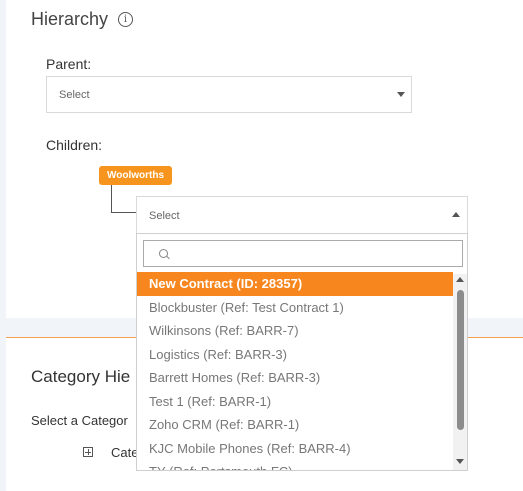 This screenshot has width=523, height=491. I want to click on dropdown-option: Zoho CRM (Ref: BARR-1), so click(295, 425).